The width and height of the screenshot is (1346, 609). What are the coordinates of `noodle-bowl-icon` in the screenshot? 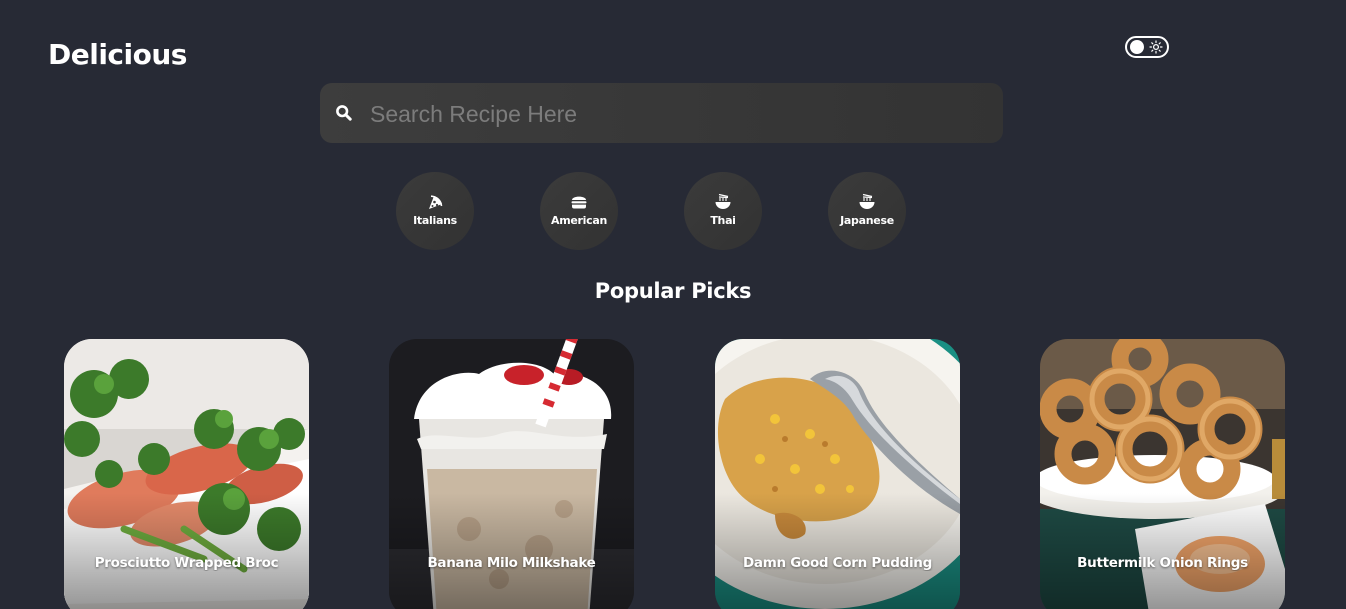 It's located at (723, 201).